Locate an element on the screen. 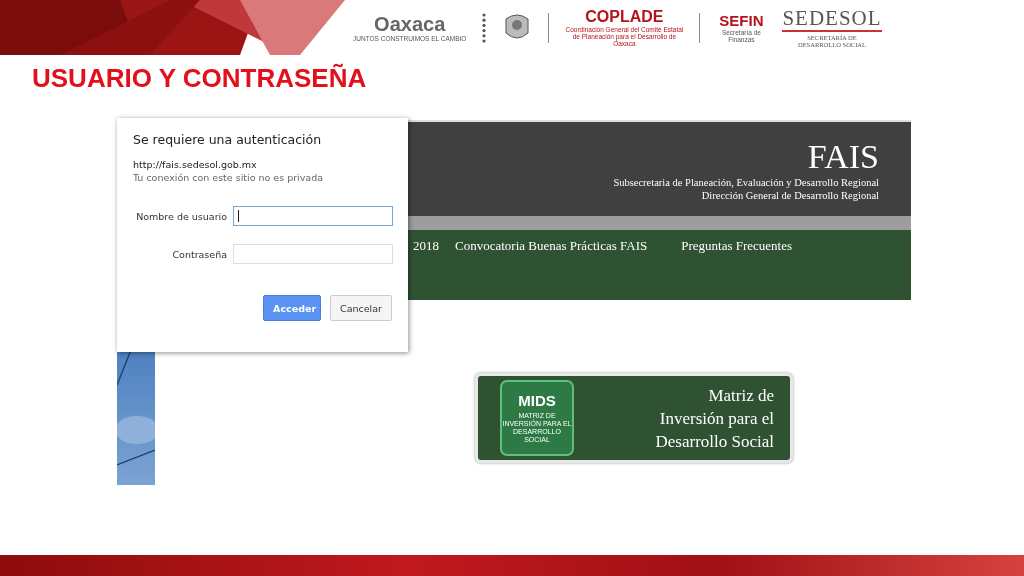  slide-title: USUARIO Y CONTRASEÑA is located at coordinates (199, 78).